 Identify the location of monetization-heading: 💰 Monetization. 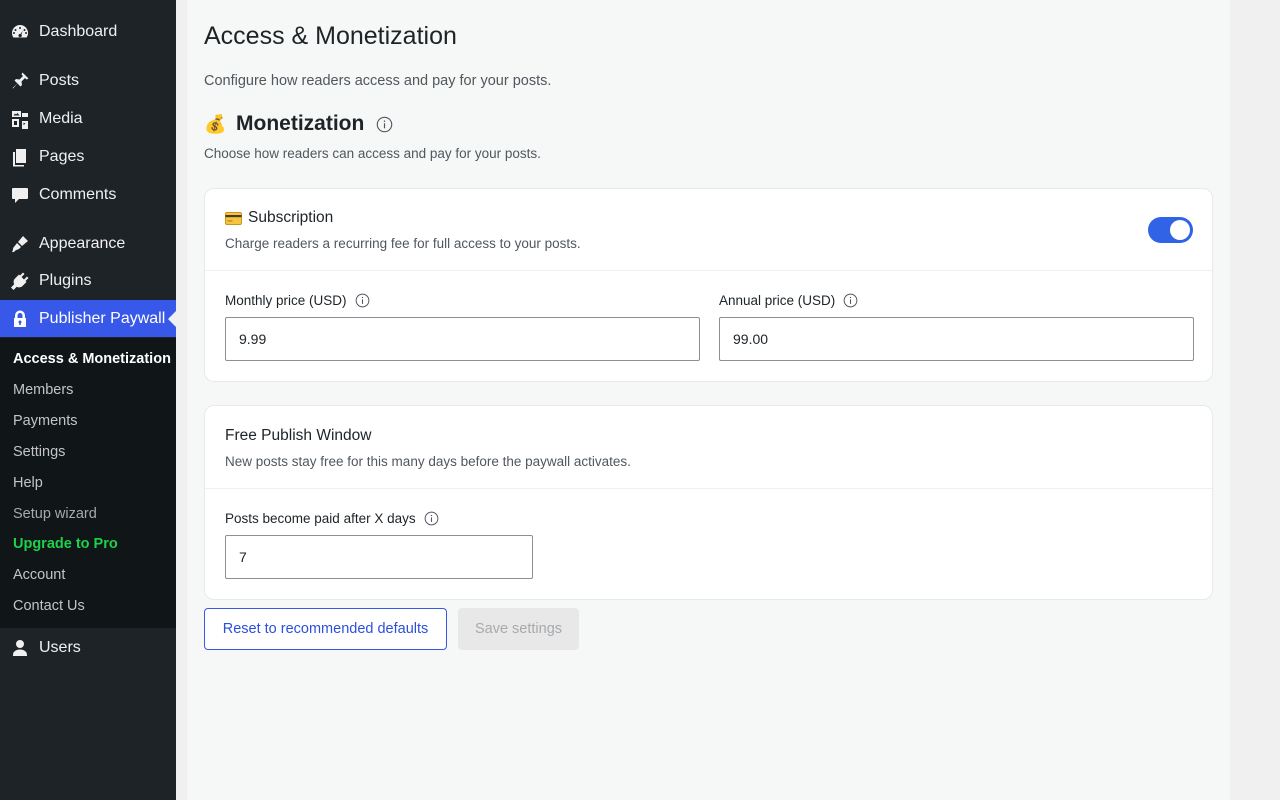
(298, 124).